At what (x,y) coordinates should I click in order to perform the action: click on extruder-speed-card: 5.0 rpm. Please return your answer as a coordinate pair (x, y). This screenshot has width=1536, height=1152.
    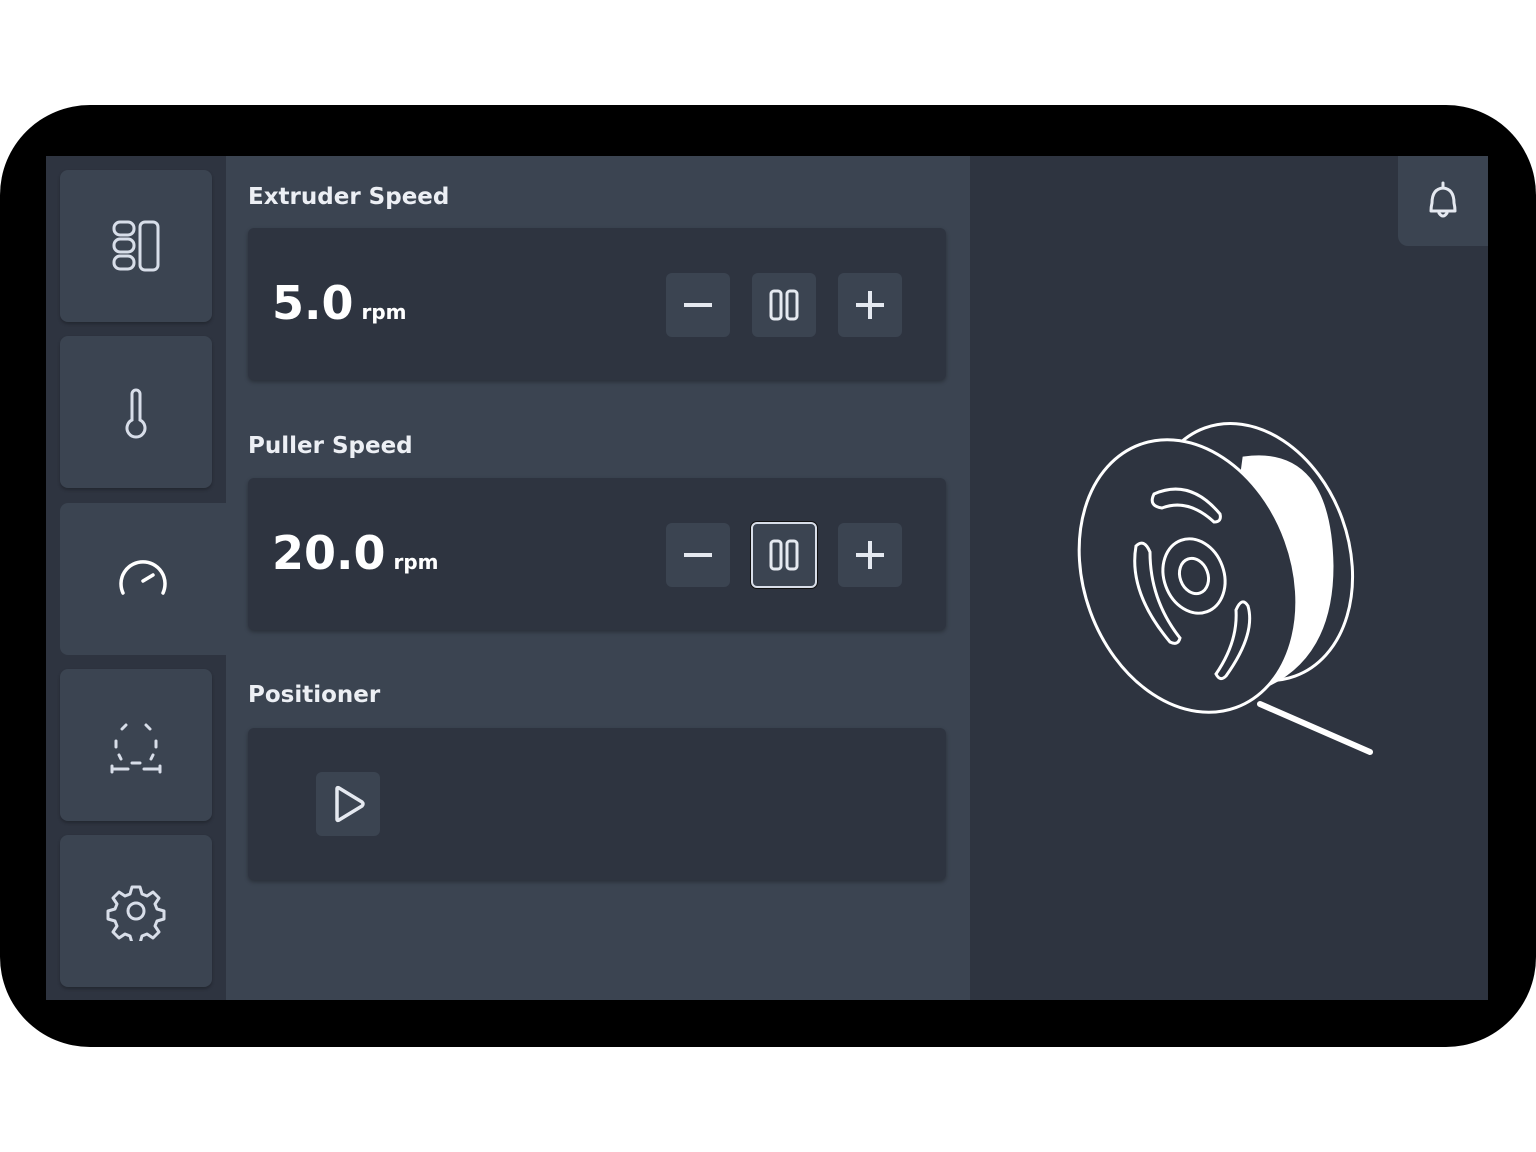
    Looking at the image, I should click on (597, 304).